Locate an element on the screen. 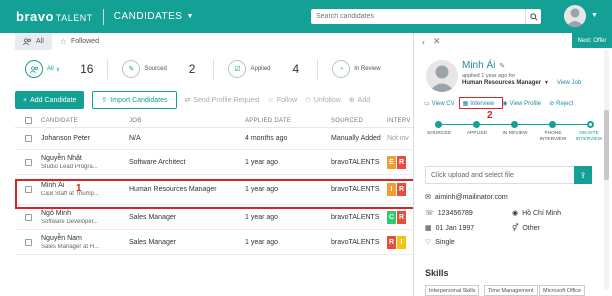 This screenshot has width=612, height=296. skill-tag: Time Management is located at coordinates (511, 290).